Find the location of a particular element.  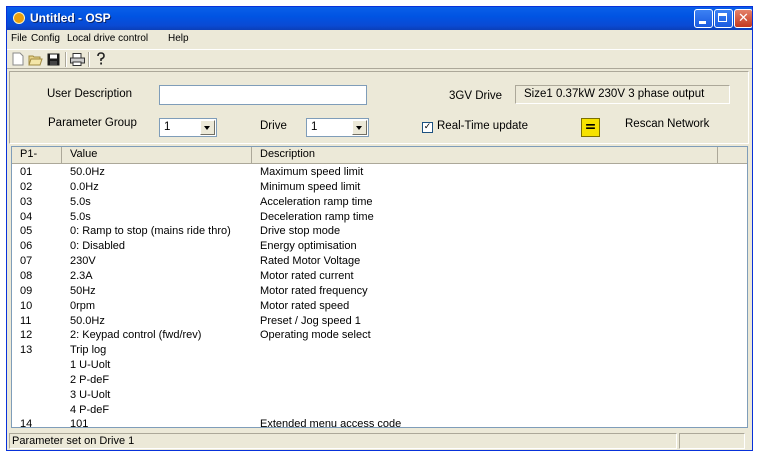

column-header-p1: P1- is located at coordinates (37, 155).